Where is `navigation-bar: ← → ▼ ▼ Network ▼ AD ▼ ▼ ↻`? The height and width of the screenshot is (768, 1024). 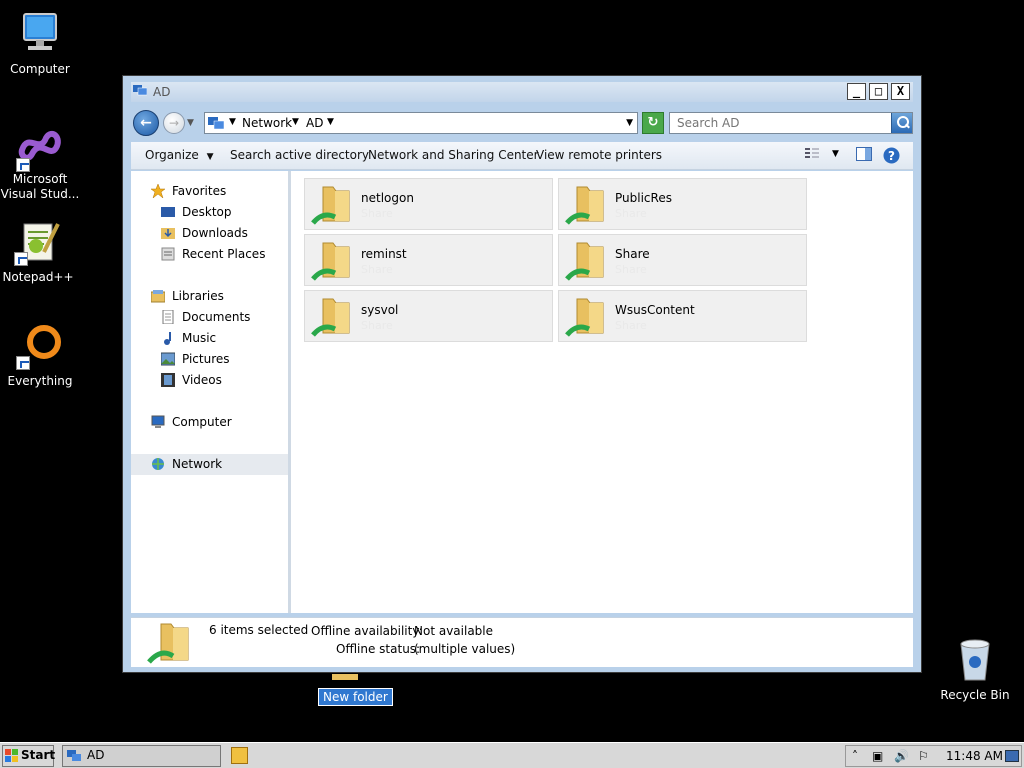 navigation-bar: ← → ▼ ▼ Network ▼ AD ▼ ▼ ↻ is located at coordinates (522, 123).